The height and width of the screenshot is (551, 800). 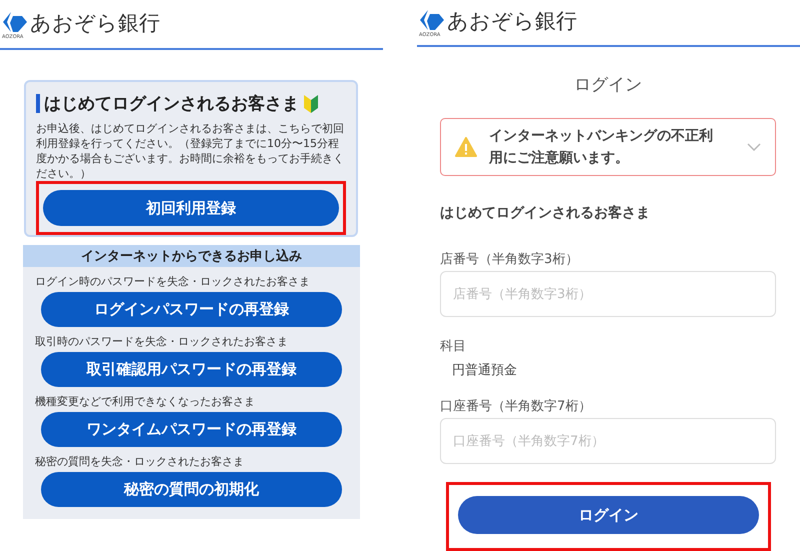 What do you see at coordinates (190, 151) in the screenshot?
I see `card-description: お申込後、はじめてログインされるお客さまは、こちらで初回利用登録を行ってください。（登録完了までに10分〜15分程度かかる場合もございます。お時間に余裕をもってお手続きください。）` at bounding box center [190, 151].